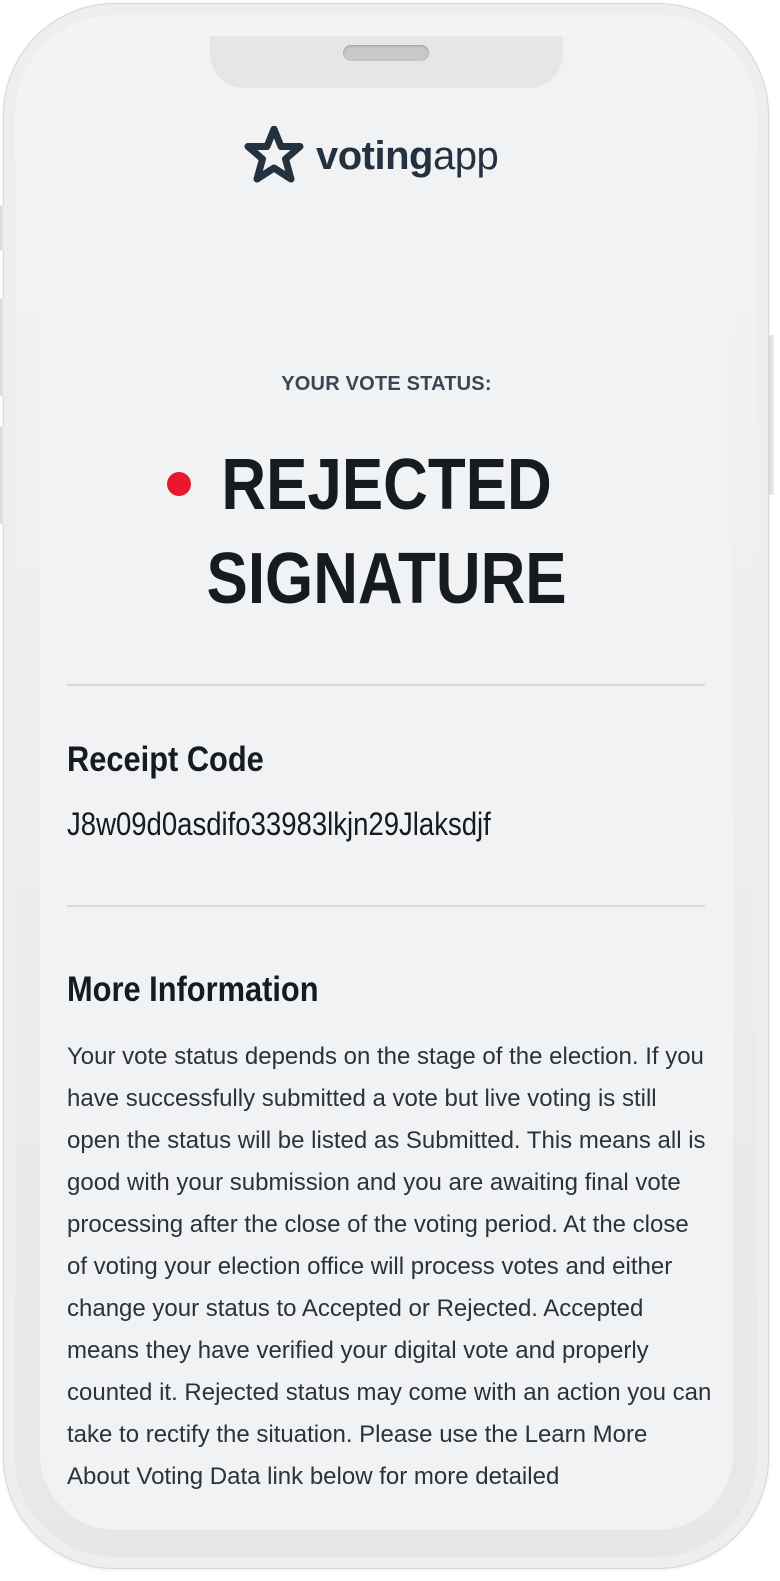 This screenshot has height=1581, width=780. Describe the element at coordinates (386, 62) in the screenshot. I see `notch` at that location.